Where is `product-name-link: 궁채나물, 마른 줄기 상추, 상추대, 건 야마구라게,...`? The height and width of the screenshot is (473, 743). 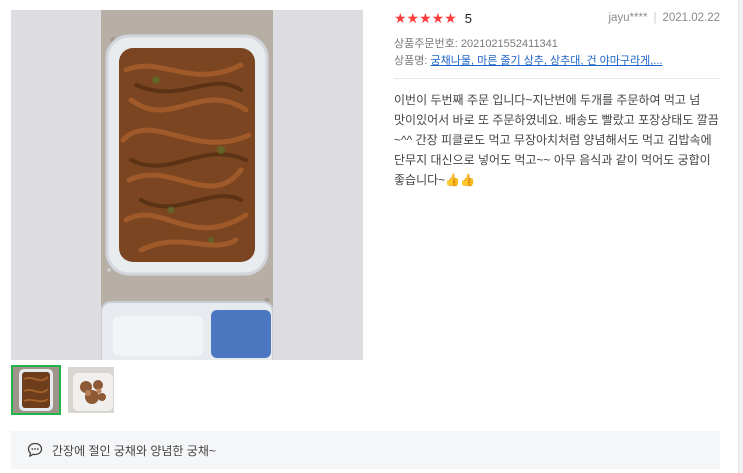
product-name-link: 궁채나물, 마른 줄기 상추, 상추대, 건 야마구라게,... is located at coordinates (546, 61).